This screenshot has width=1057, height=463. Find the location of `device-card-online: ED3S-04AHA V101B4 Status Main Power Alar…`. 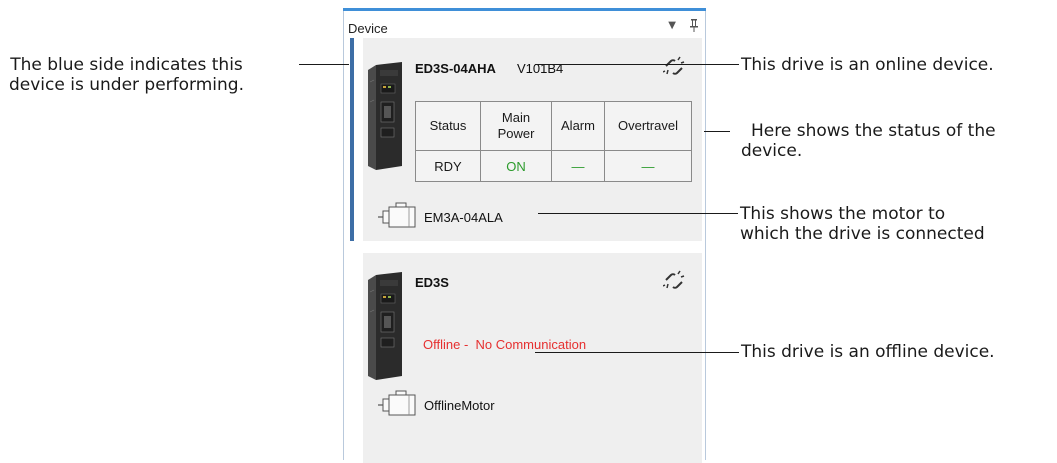

device-card-online: ED3S-04AHA V101B4 Status Main Power Alar… is located at coordinates (532, 139).